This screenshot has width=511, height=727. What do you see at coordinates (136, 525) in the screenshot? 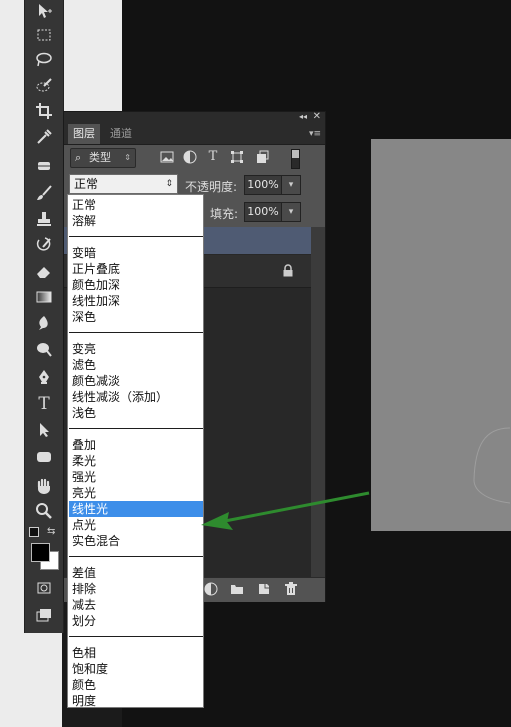
I see `blend-mode-option: 点光` at bounding box center [136, 525].